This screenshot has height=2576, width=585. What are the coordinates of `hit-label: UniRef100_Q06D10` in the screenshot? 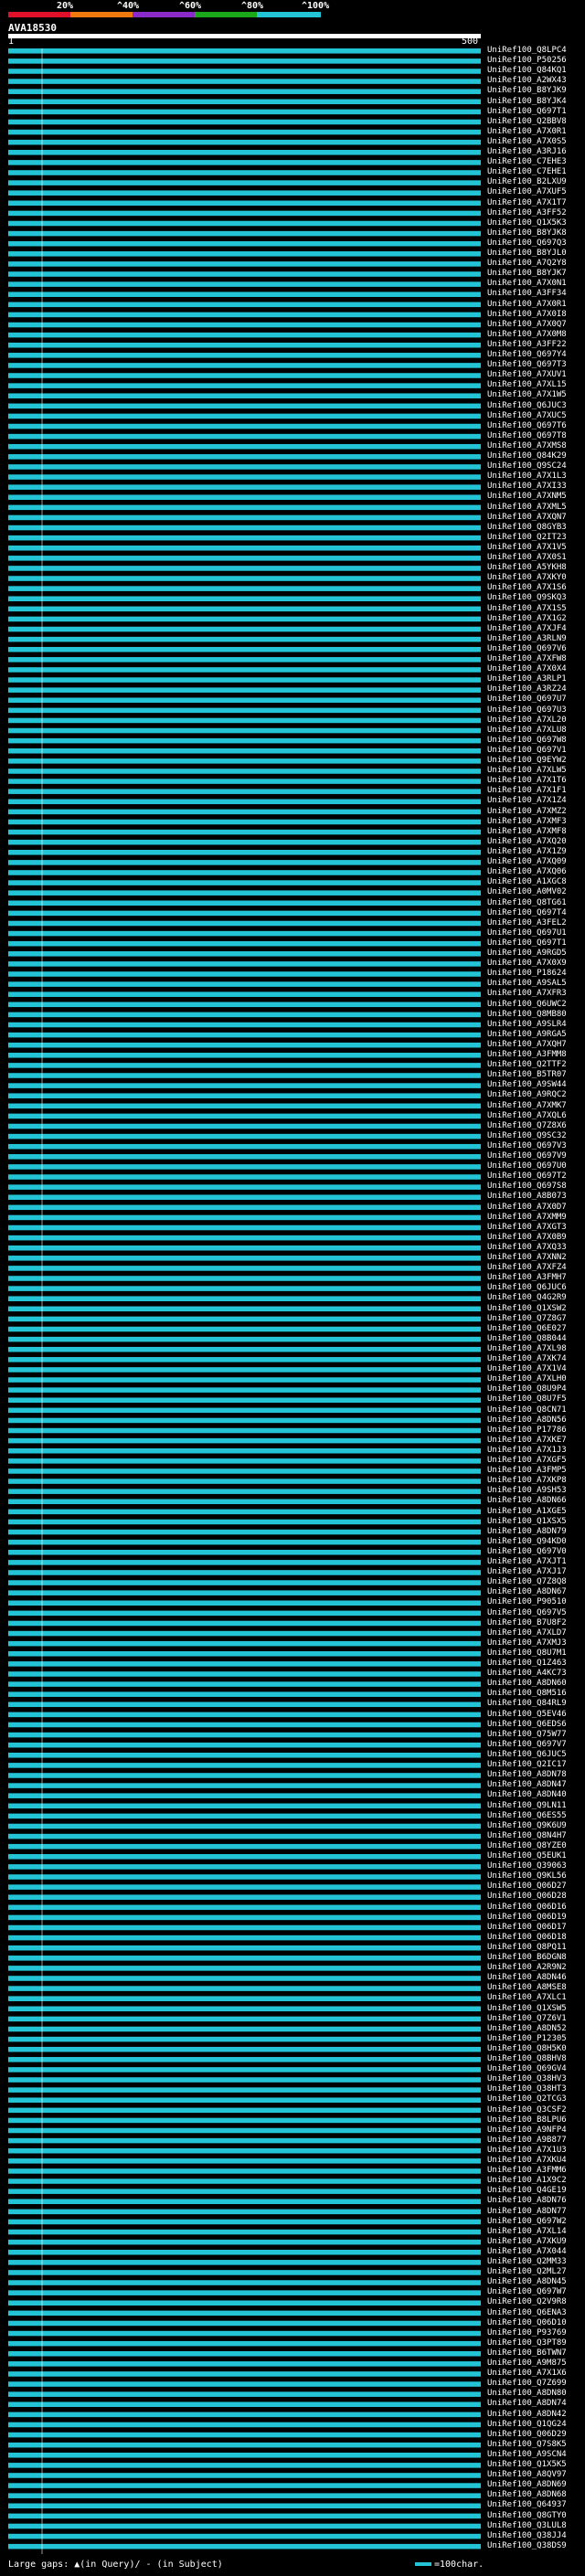 It's located at (527, 2322).